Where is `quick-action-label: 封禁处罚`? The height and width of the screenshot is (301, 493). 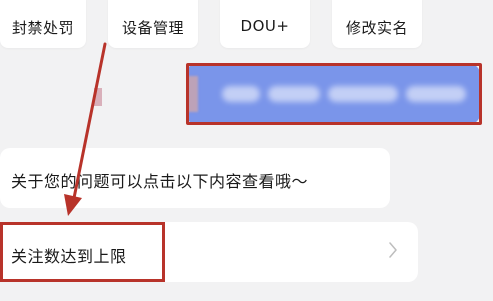 quick-action-label: 封禁处罚 is located at coordinates (42, 28).